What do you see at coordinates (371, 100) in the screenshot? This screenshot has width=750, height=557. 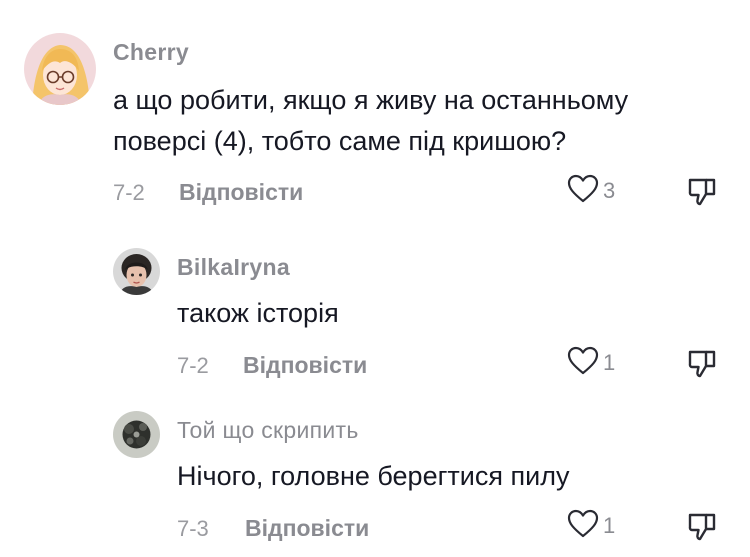 I see `comment-text-line-1: а що робити, якщо я живу на останньому` at bounding box center [371, 100].